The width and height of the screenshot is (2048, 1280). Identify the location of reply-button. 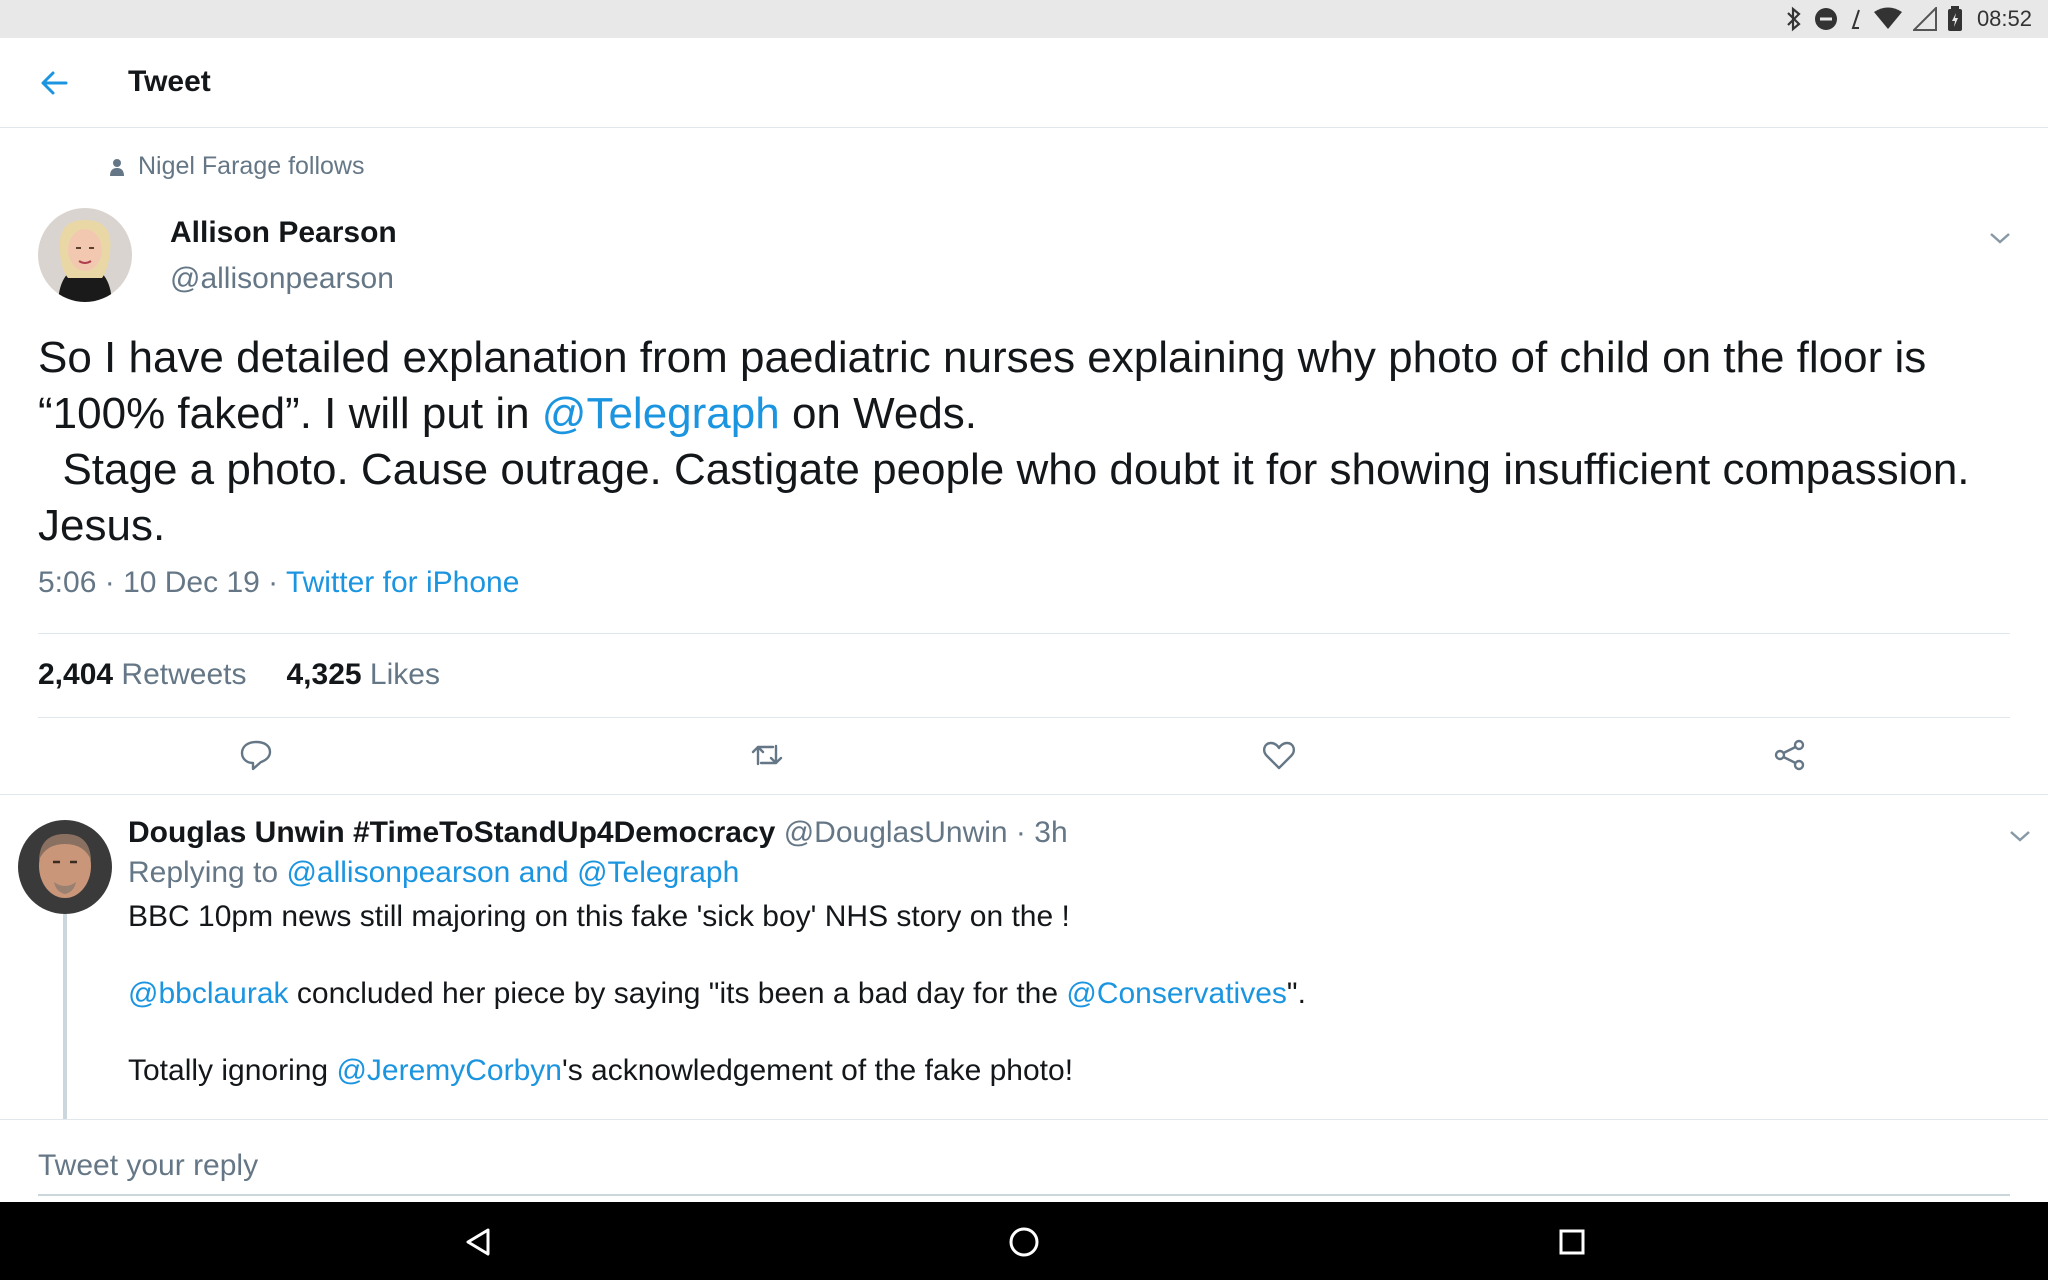
(256, 755).